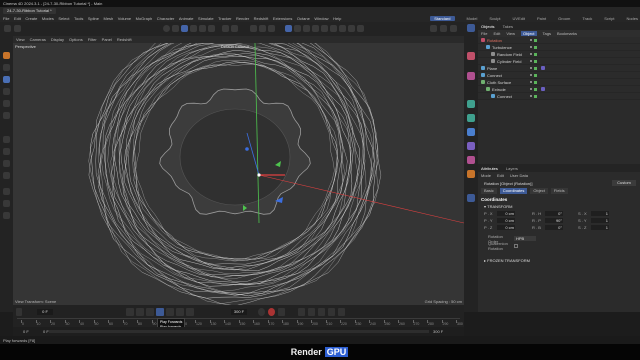 This screenshot has height=360, width=640. Describe the element at coordinates (166, 18) in the screenshot. I see `menu-character: Character` at that location.